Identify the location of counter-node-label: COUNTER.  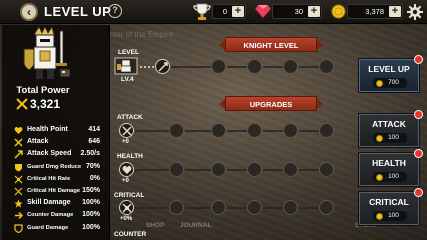
(130, 234).